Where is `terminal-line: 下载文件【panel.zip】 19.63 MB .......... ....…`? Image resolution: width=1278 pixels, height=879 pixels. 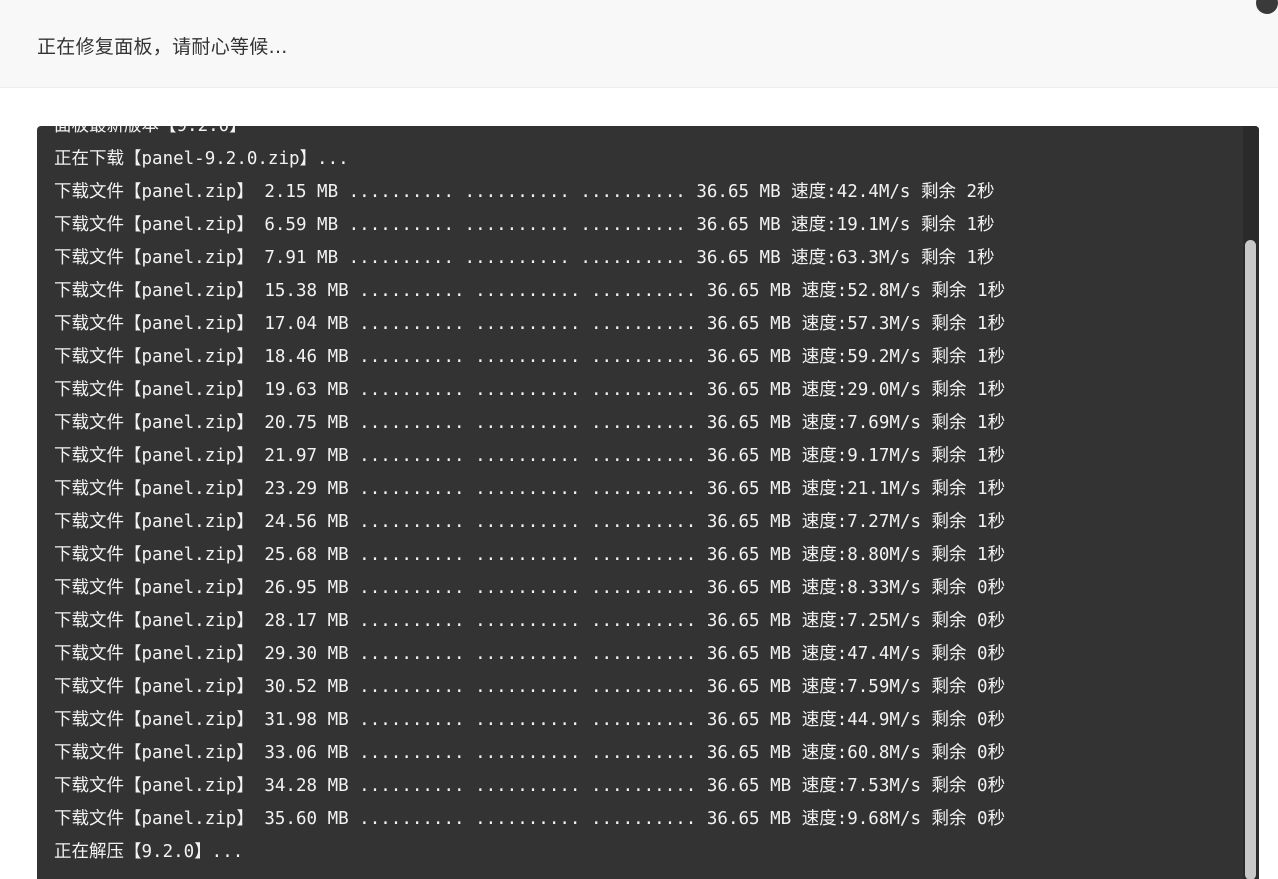 terminal-line: 下载文件【panel.zip】 19.63 MB .......... ....… is located at coordinates (530, 390).